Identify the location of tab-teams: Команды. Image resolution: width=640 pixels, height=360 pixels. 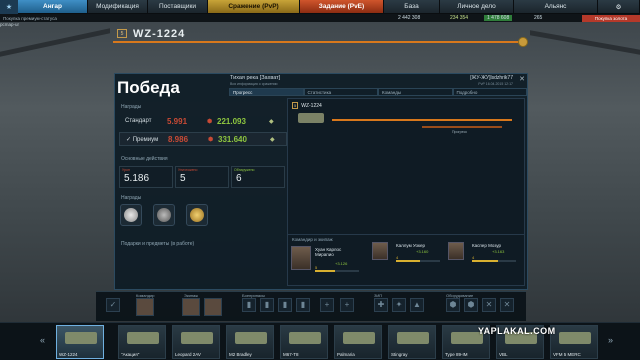
(415, 92).